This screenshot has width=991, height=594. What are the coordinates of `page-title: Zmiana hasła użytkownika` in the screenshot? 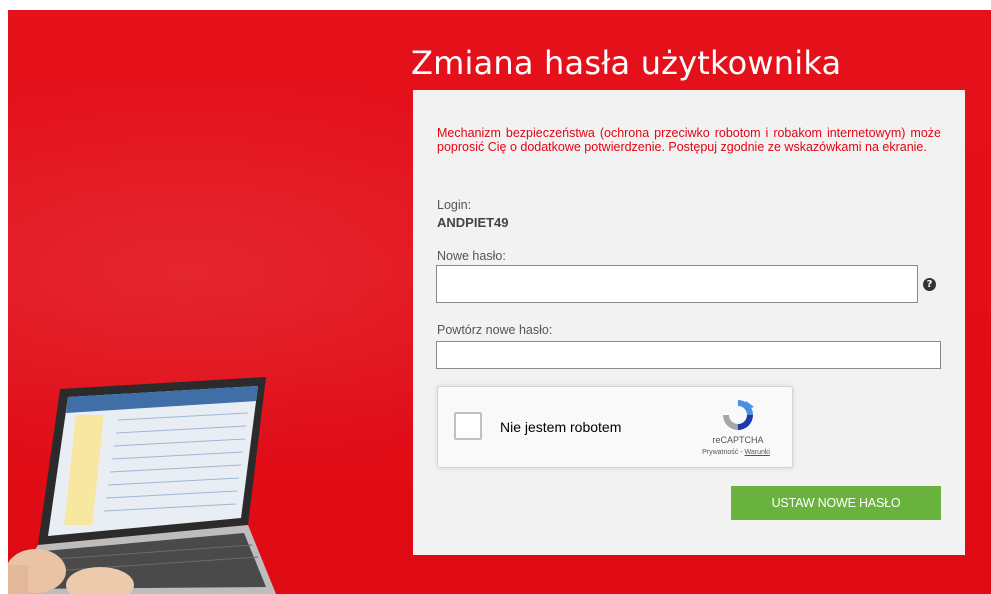 It's located at (626, 63).